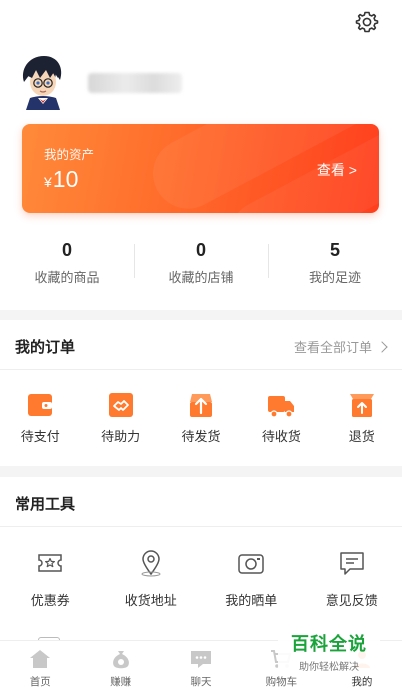 This screenshot has width=402, height=695. Describe the element at coordinates (362, 682) in the screenshot. I see `tab-label: 我的` at that location.